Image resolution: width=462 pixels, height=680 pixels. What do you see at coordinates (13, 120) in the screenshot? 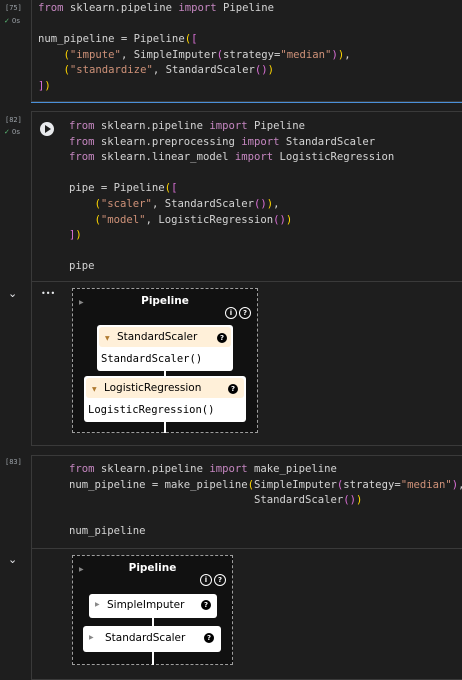
I see `exec-count: [82]` at bounding box center [13, 120].